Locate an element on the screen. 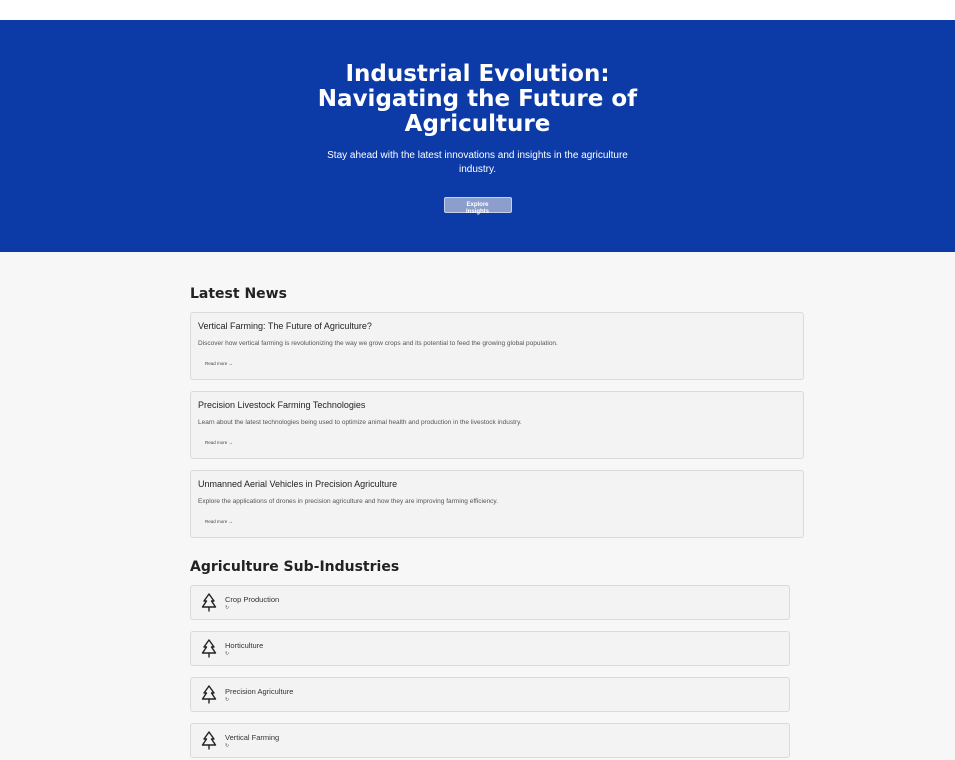 The height and width of the screenshot is (760, 955). latest-news-heading: Latest News is located at coordinates (238, 294).